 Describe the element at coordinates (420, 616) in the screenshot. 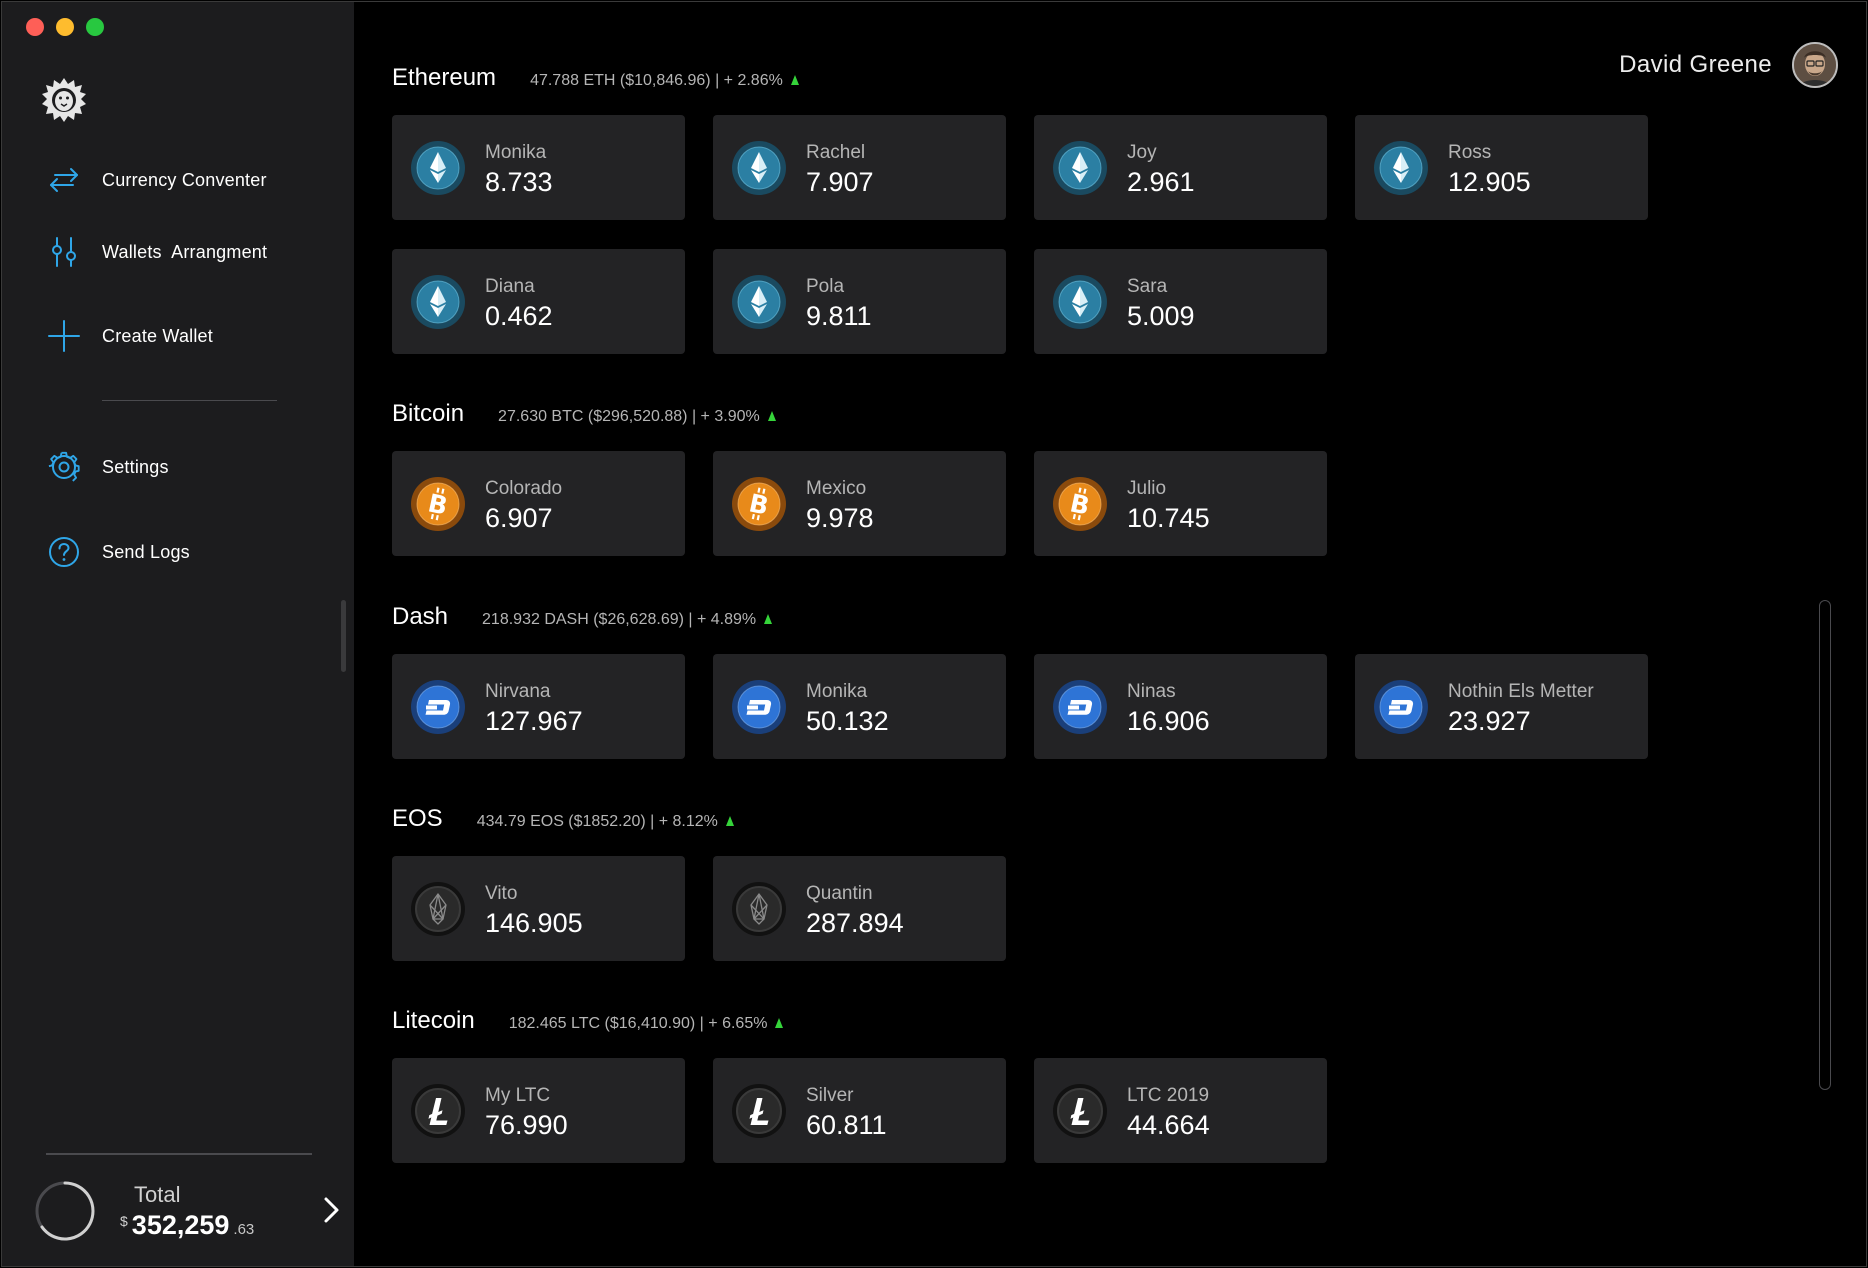

I see `section-title: Dash` at that location.